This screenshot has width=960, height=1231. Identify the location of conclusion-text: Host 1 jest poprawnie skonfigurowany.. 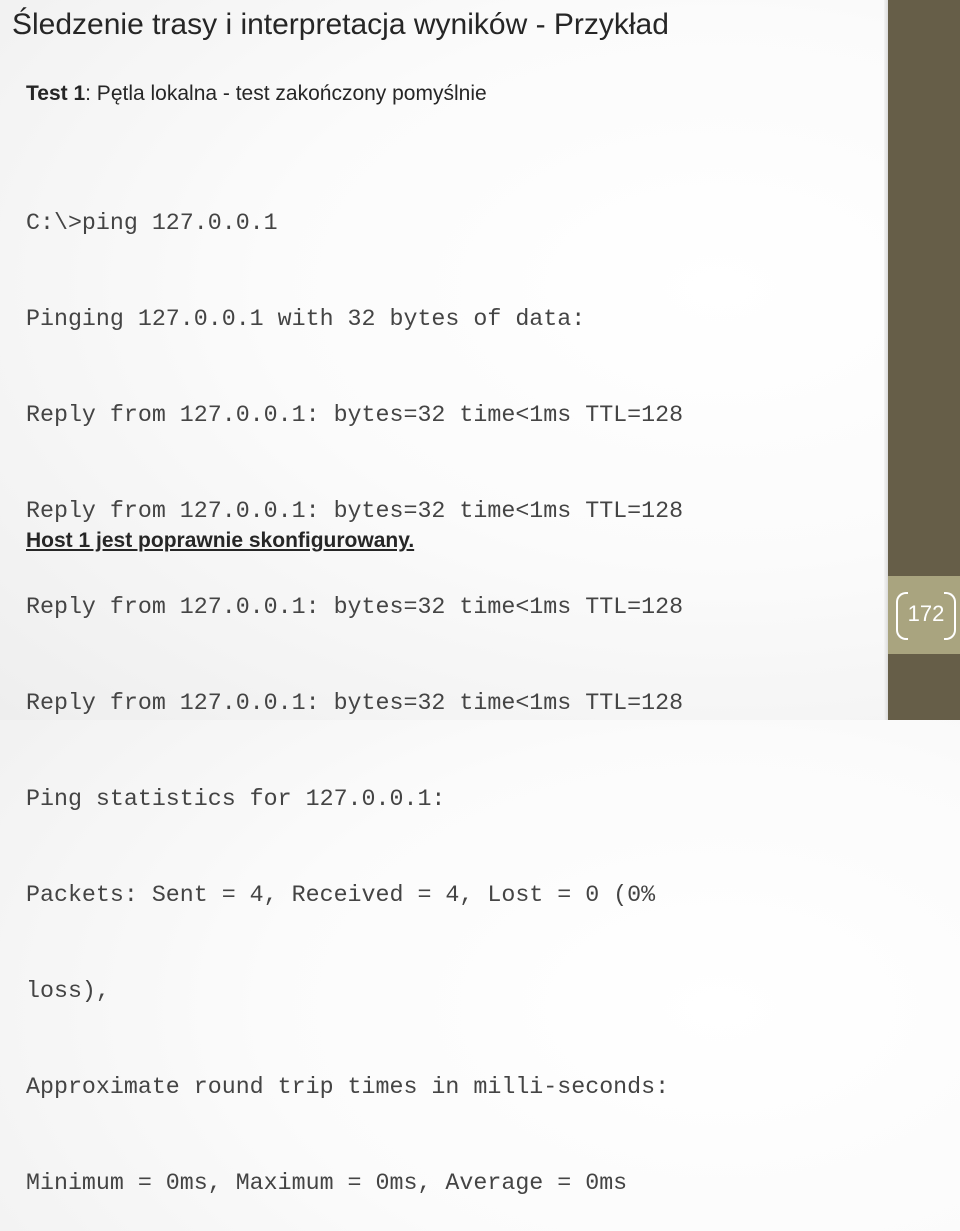
(220, 540).